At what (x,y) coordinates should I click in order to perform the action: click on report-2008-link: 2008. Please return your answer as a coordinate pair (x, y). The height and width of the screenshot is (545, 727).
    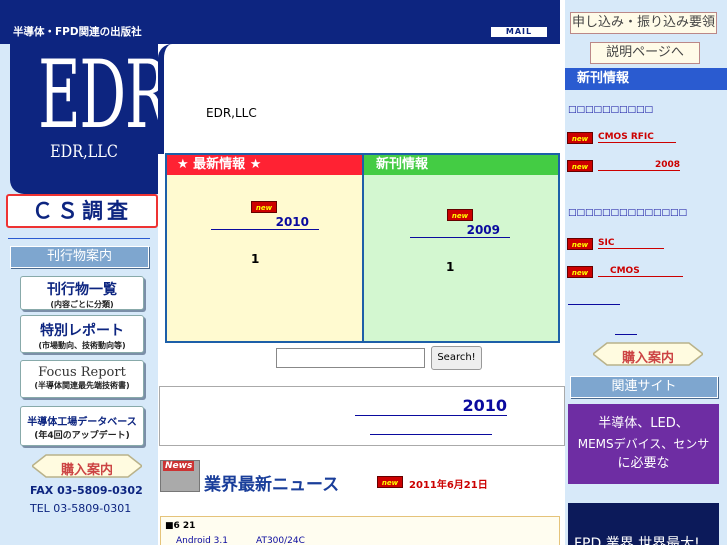
    Looking at the image, I should click on (639, 165).